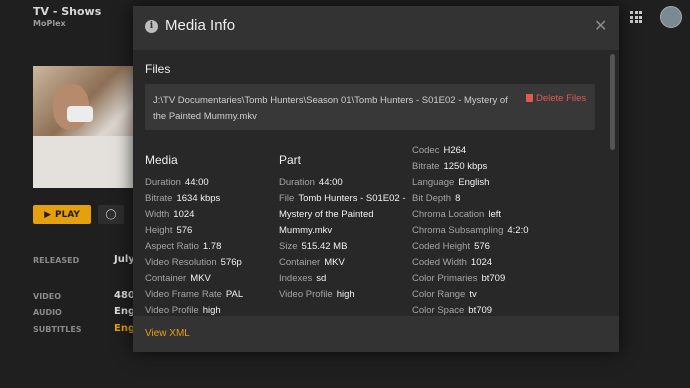  What do you see at coordinates (457, 214) in the screenshot?
I see `stream-chroma-location-row: Chroma Location left` at bounding box center [457, 214].